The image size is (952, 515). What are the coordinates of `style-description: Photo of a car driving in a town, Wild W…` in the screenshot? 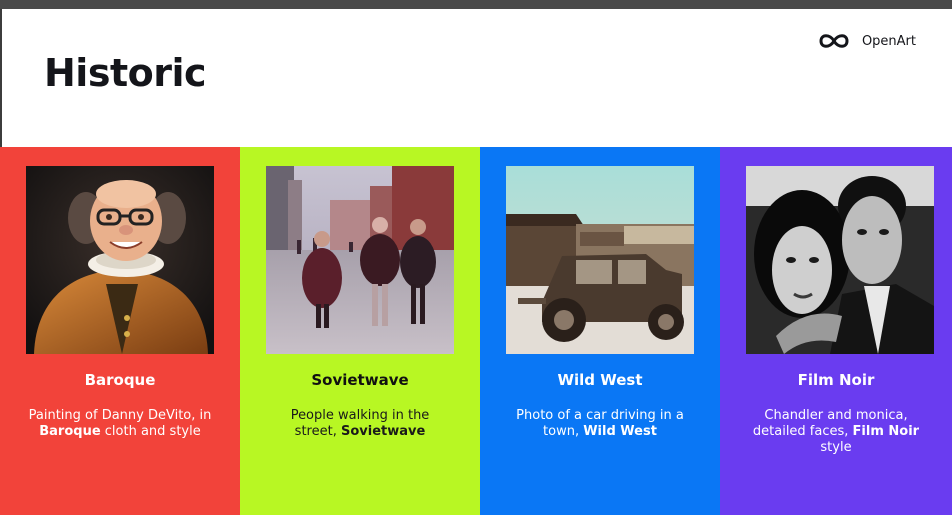 It's located at (600, 423).